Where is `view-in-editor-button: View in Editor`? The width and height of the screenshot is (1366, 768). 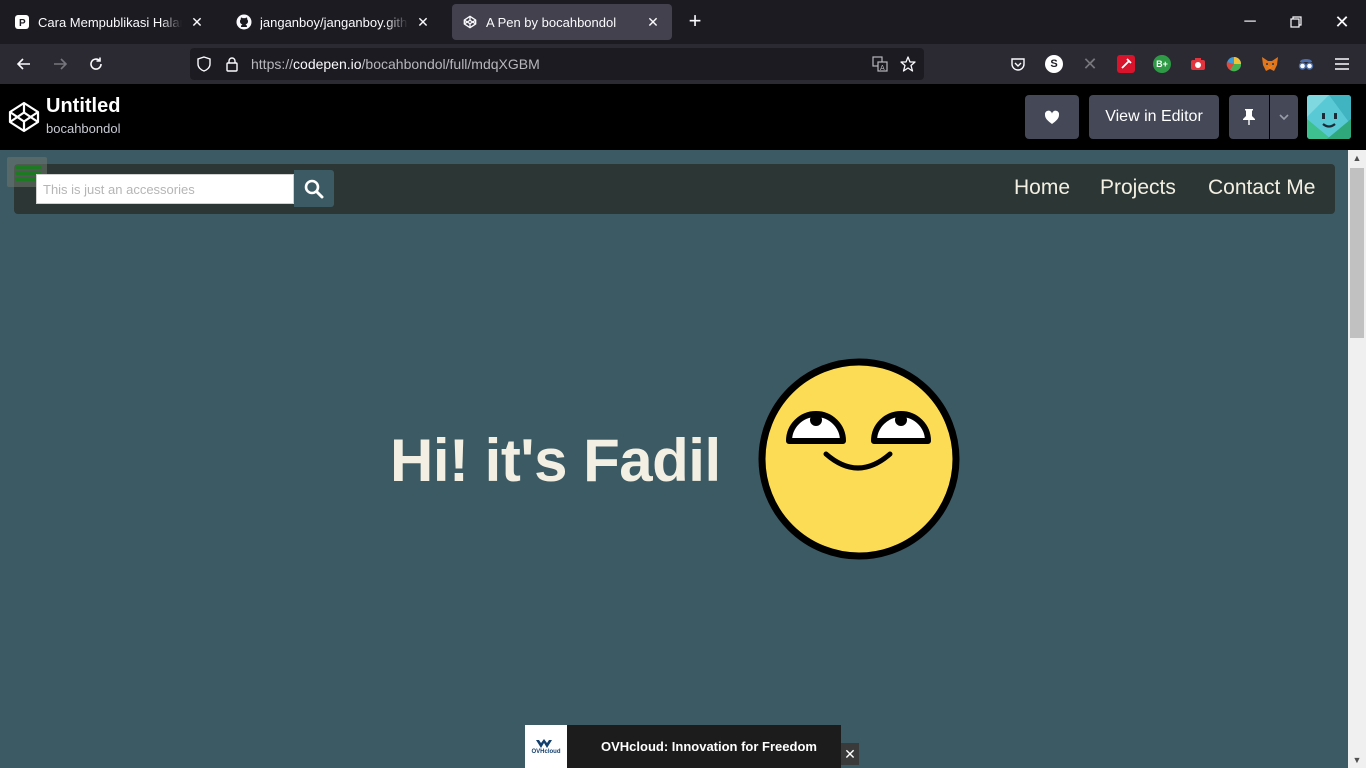
view-in-editor-button: View in Editor is located at coordinates (1154, 117).